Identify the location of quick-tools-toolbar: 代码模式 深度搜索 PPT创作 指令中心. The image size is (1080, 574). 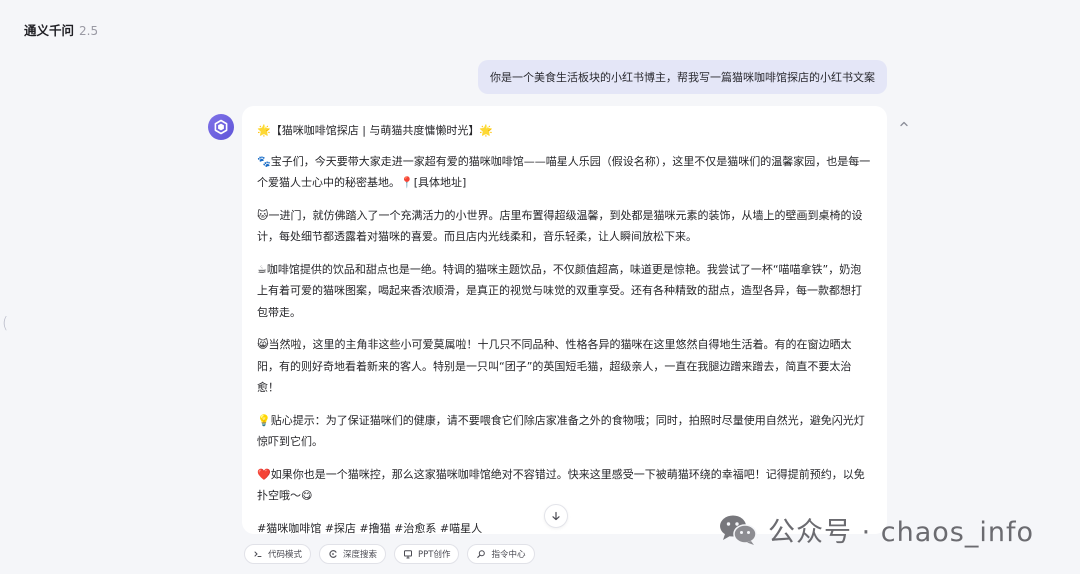
(389, 554).